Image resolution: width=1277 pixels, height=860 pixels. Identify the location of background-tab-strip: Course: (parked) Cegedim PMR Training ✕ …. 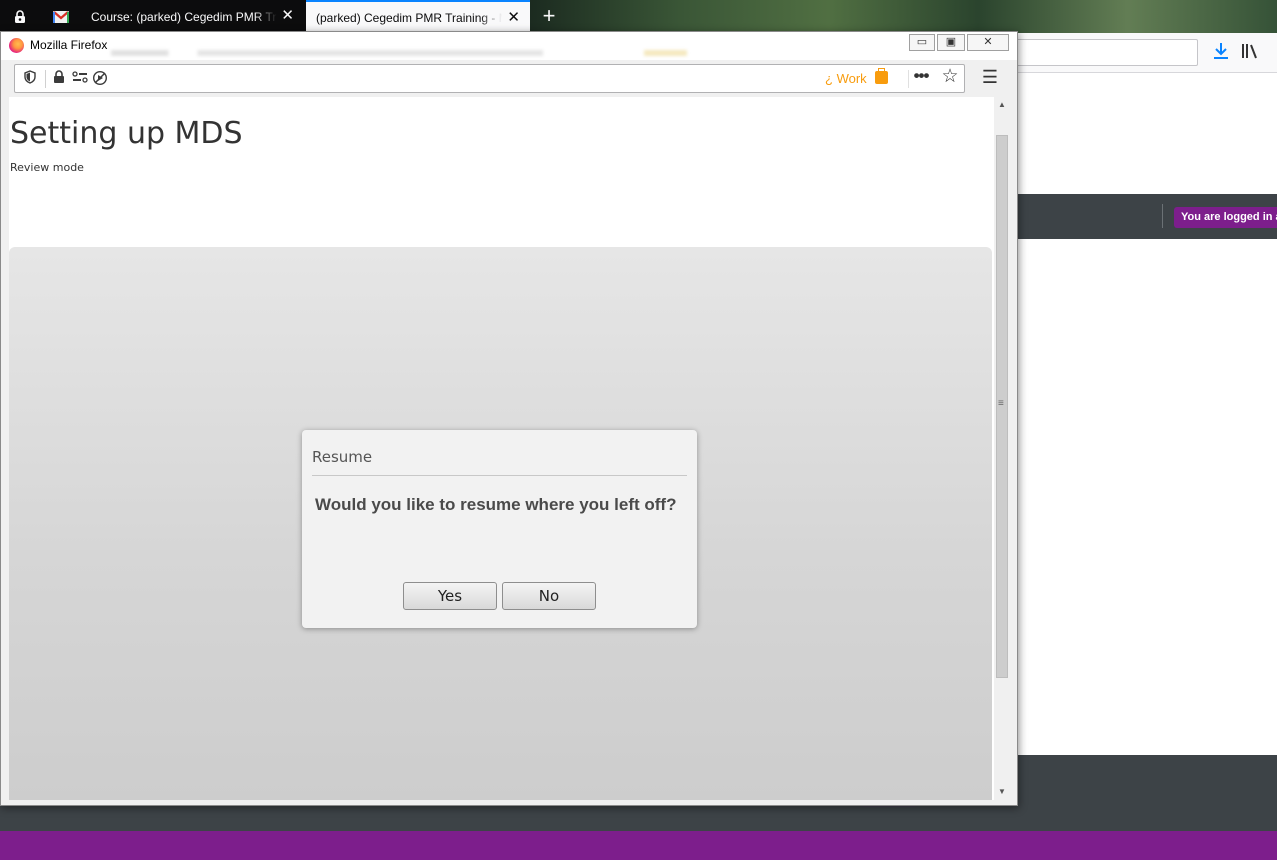
(638, 16).